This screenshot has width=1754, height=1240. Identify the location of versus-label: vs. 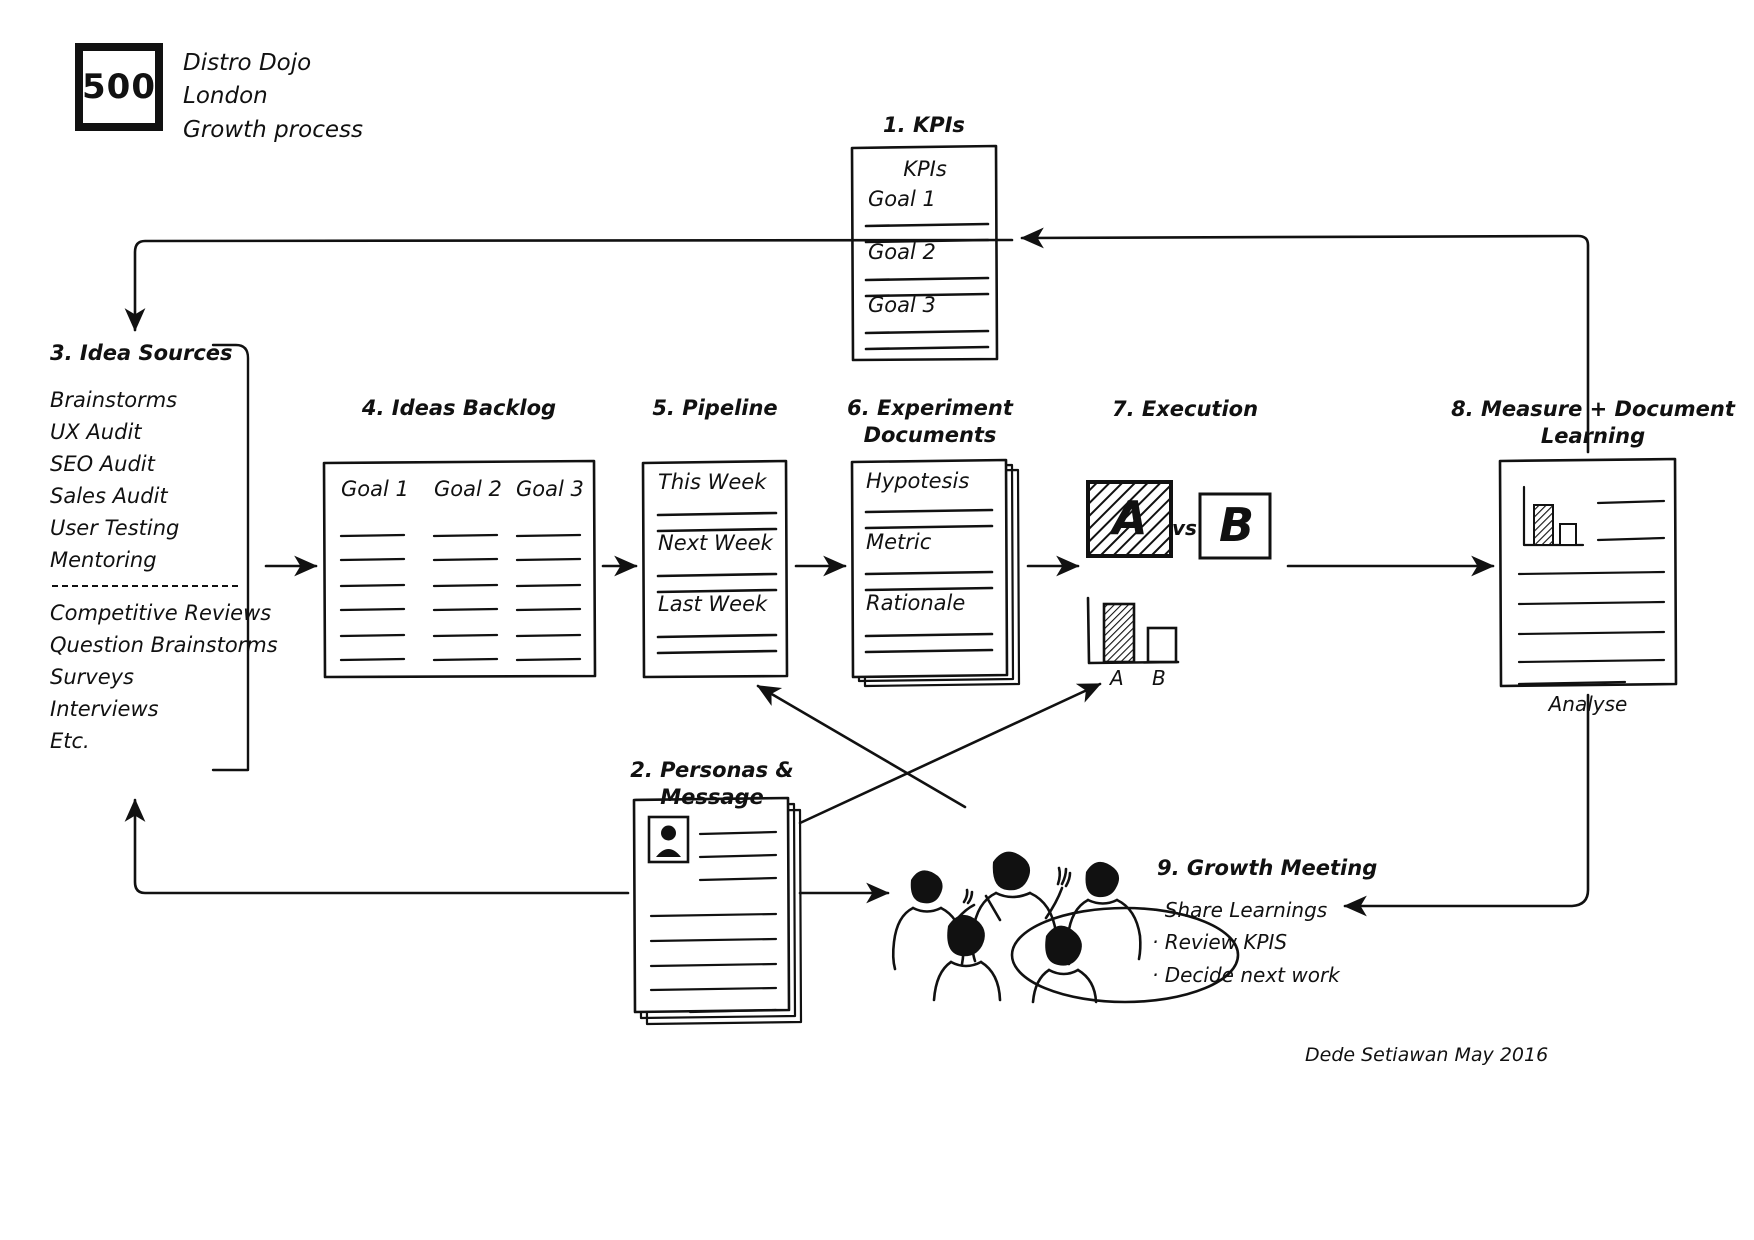
(1184, 528).